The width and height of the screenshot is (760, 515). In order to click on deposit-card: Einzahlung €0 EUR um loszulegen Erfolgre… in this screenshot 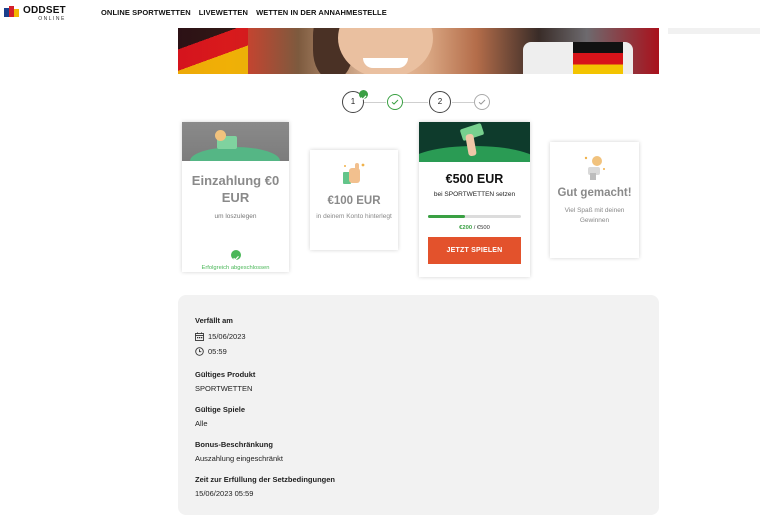, I will do `click(235, 197)`.